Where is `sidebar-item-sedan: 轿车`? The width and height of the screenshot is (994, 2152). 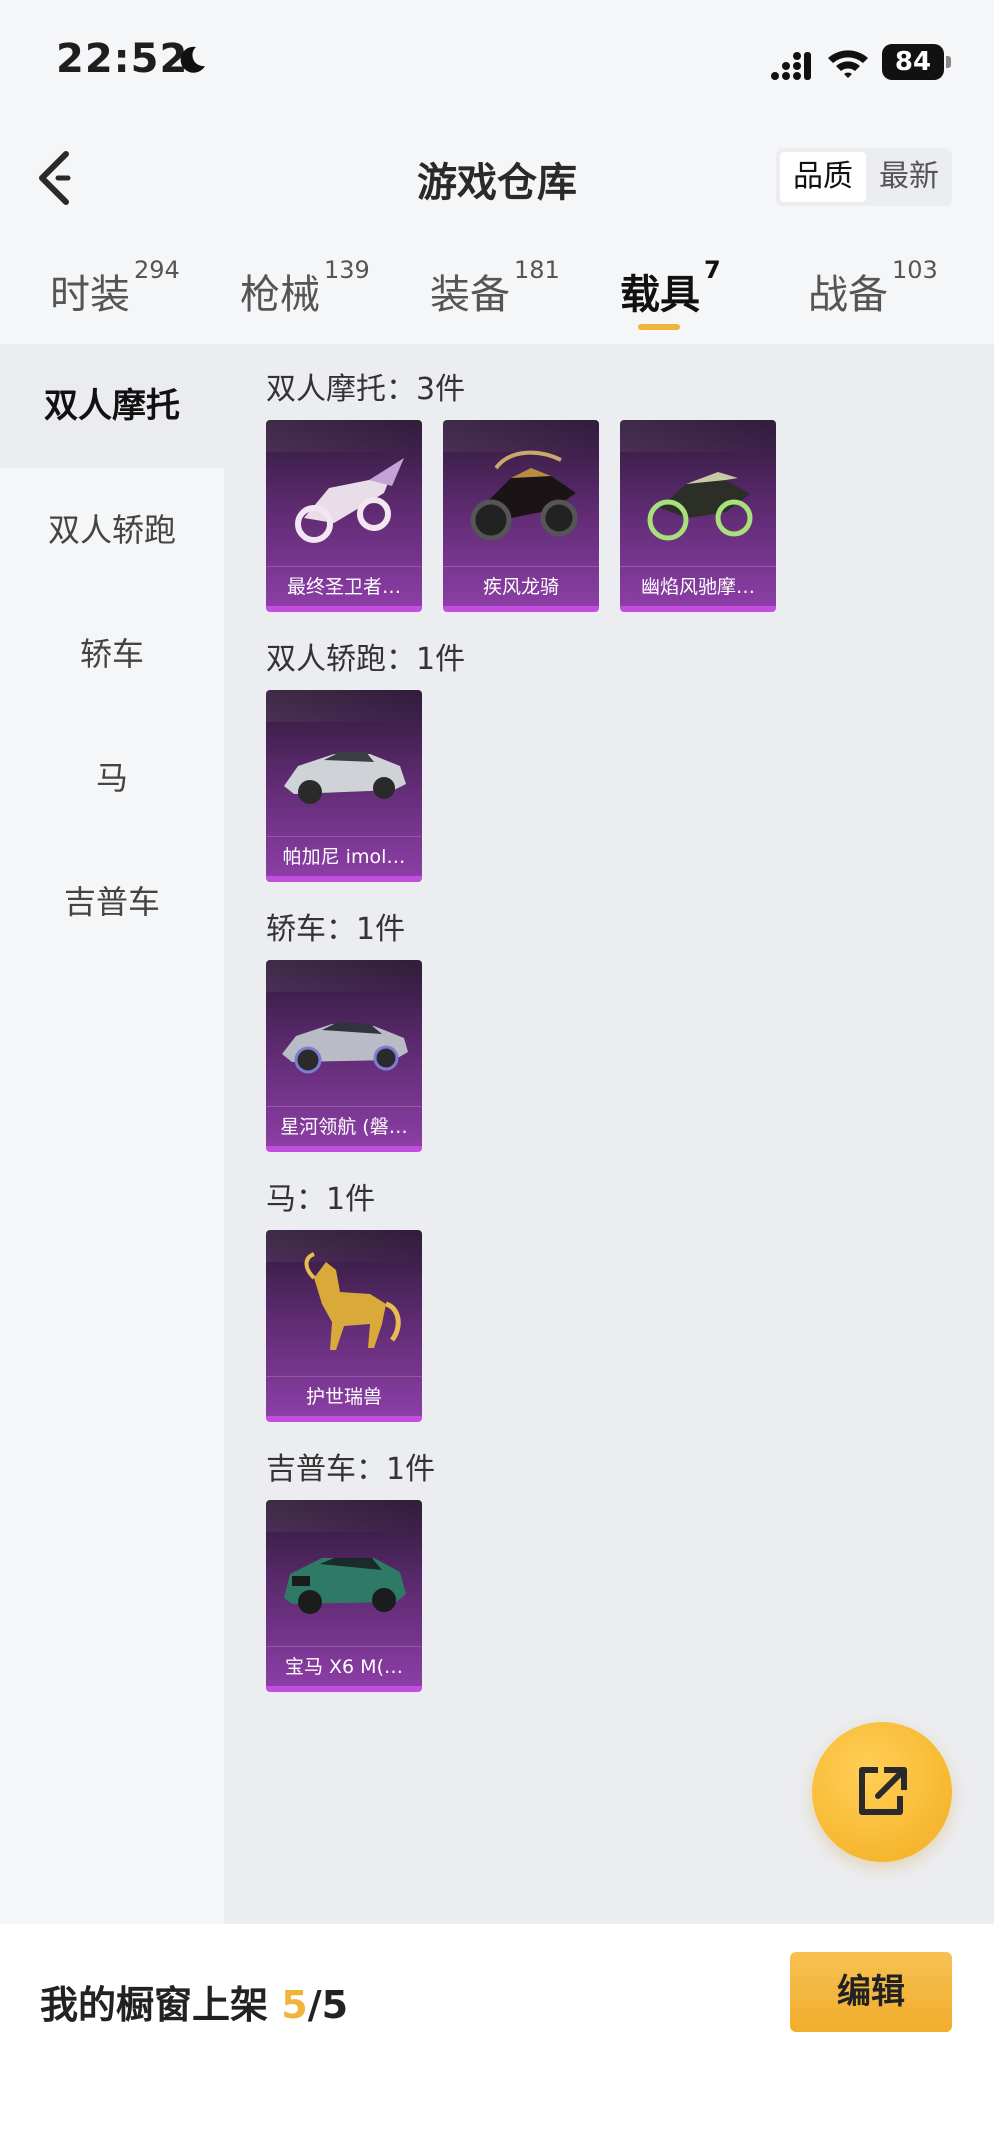 sidebar-item-sedan: 轿车 is located at coordinates (112, 654).